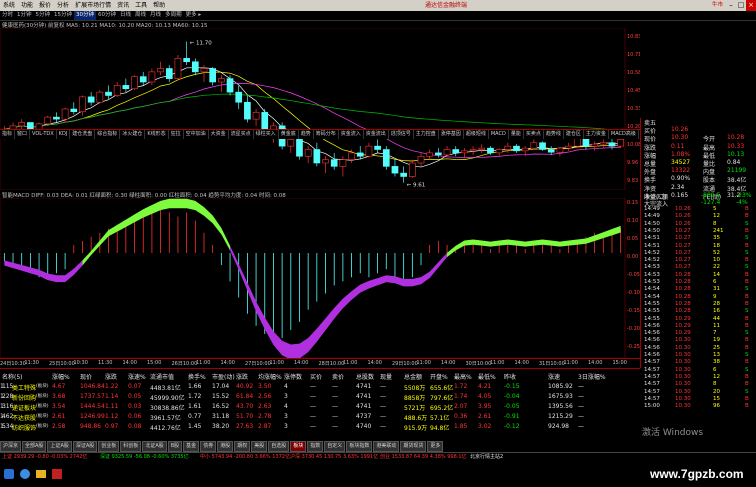  Describe the element at coordinates (155, 15) in the screenshot. I see `period-tab: 月线` at that location.